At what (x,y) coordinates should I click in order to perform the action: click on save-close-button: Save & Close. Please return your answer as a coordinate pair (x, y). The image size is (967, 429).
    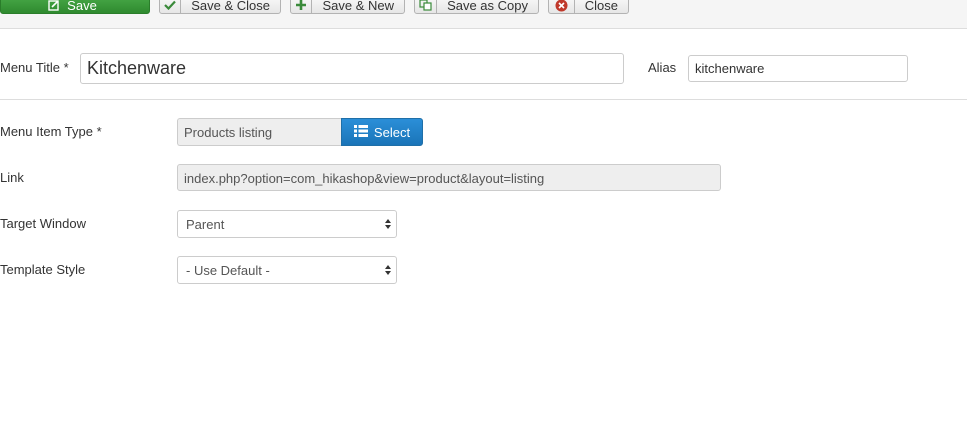
    Looking at the image, I should click on (220, 7).